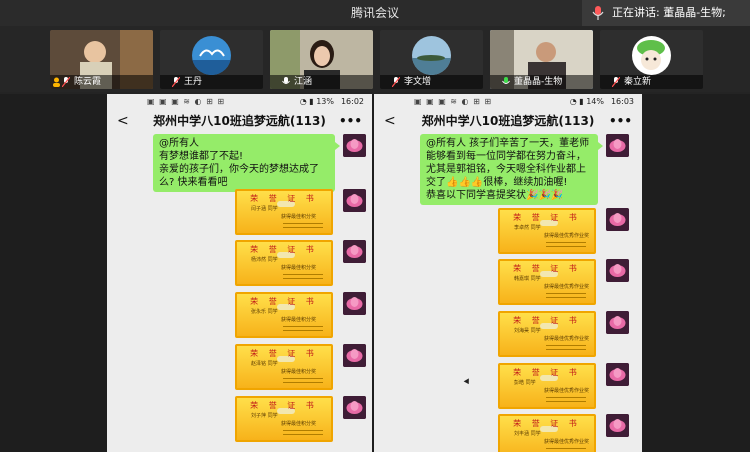  What do you see at coordinates (547, 433) in the screenshot?
I see `certificate-image: 荣 誉 证 书 刘丰涵 同学 获得最佳优秀作业奖` at bounding box center [547, 433].